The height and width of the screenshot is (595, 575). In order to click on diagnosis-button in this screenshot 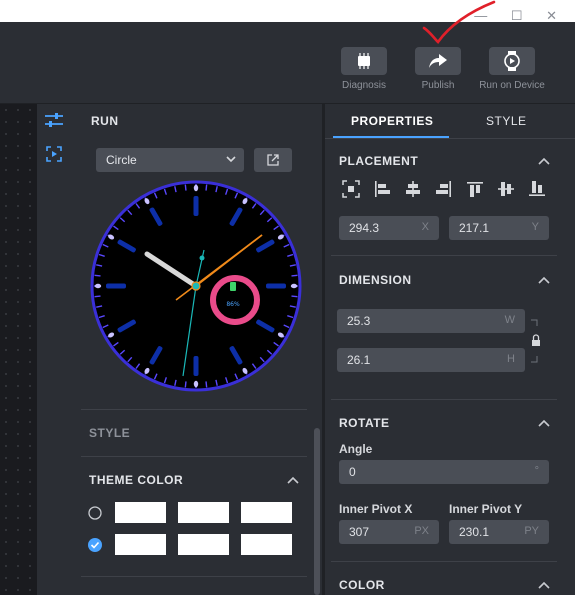, I will do `click(364, 61)`.